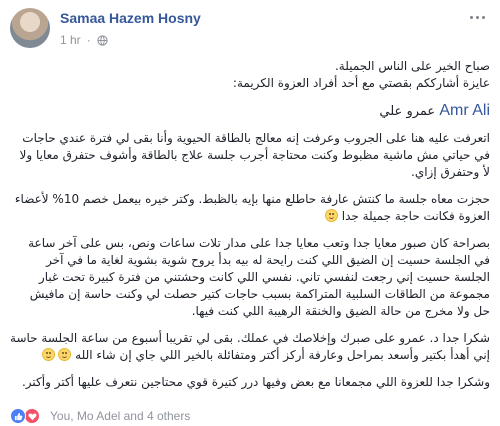  I want to click on avatar, so click(30, 28).